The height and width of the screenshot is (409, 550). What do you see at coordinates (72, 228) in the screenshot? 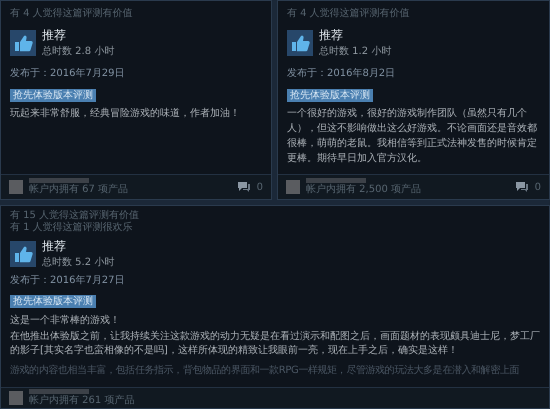
I see `helpful-count: 有 1 人觉得这篇评测很欢乐` at bounding box center [72, 228].